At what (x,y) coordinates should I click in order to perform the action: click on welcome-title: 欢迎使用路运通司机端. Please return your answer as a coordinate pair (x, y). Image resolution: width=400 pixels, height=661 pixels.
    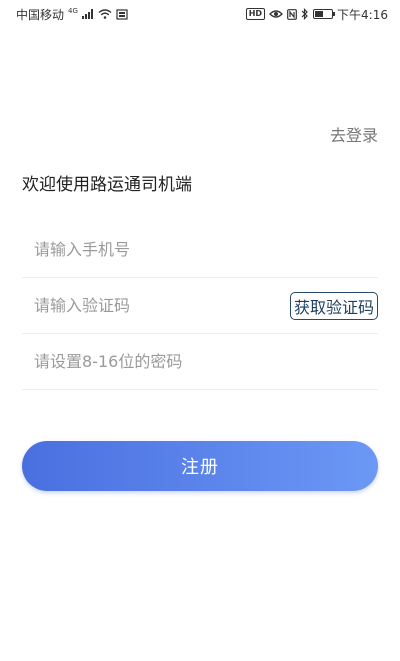
    Looking at the image, I should click on (107, 185).